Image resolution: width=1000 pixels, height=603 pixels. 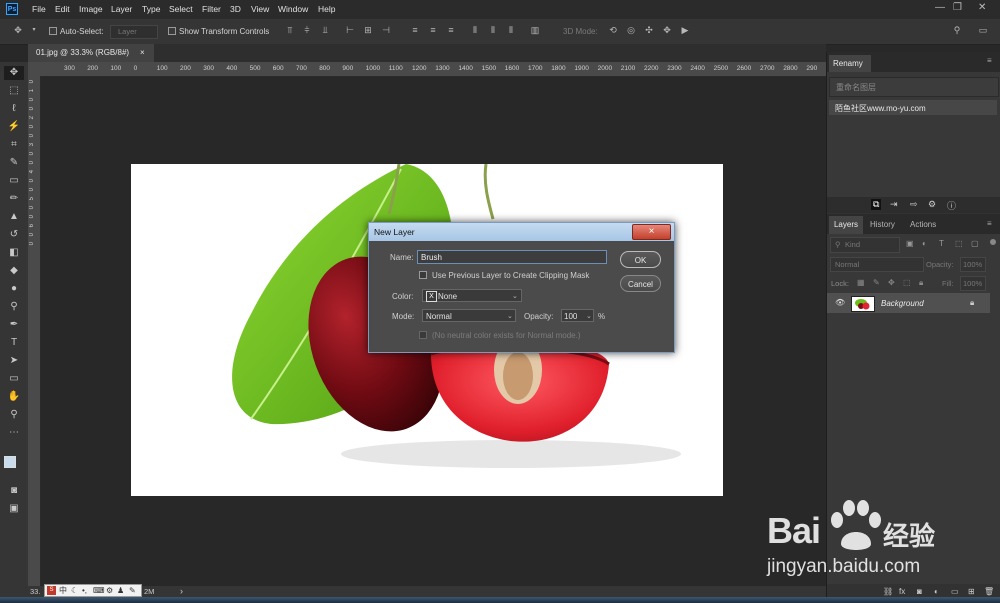 I want to click on dodge-tool-icon: ⚲, so click(x=14, y=307).